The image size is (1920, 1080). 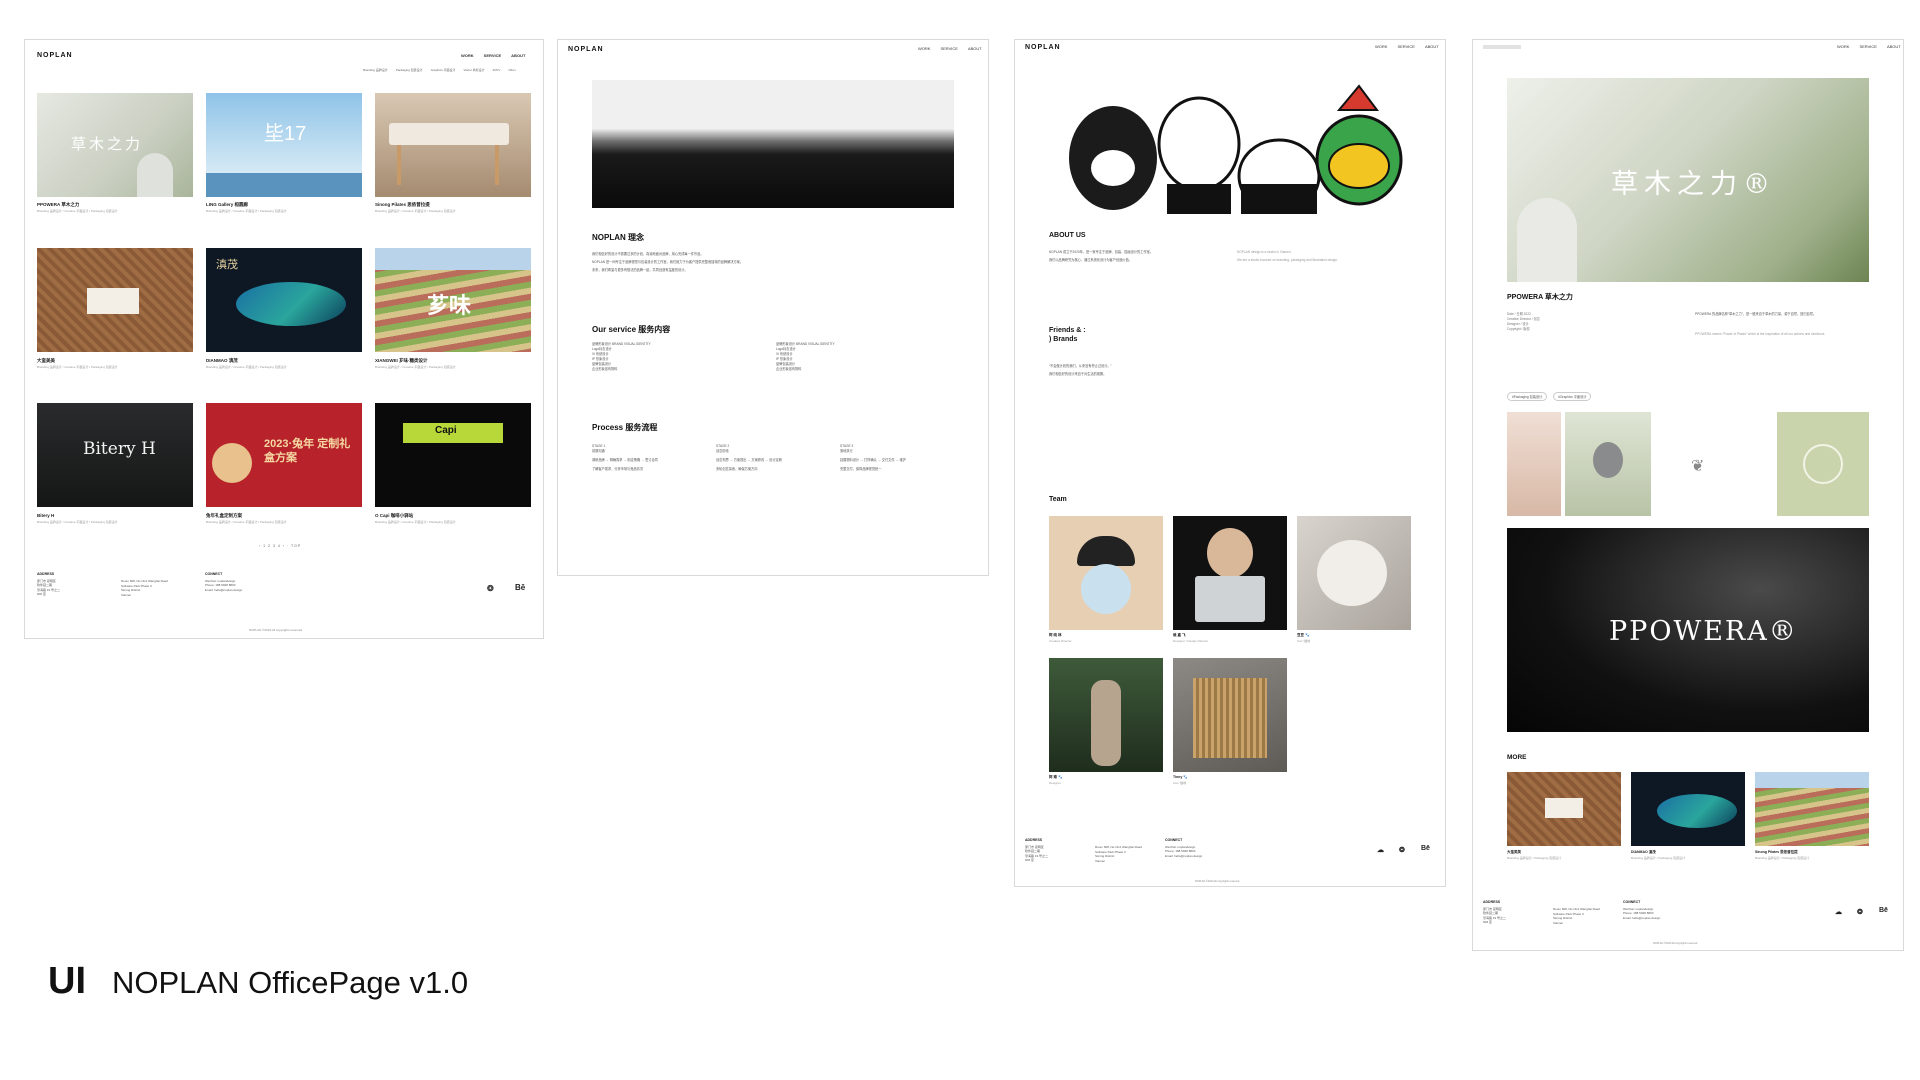 I want to click on work-tile-rabbit-gift: 2023·兔年 定制礼盒方案, so click(x=284, y=455).